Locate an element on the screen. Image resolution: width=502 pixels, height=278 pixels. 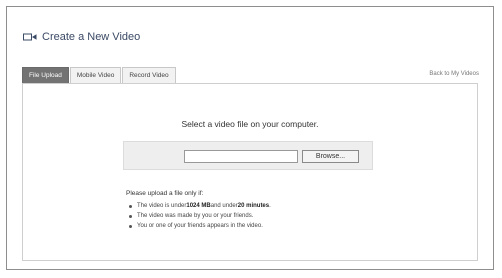
page-title-text: Create a New Video is located at coordinates (91, 37).